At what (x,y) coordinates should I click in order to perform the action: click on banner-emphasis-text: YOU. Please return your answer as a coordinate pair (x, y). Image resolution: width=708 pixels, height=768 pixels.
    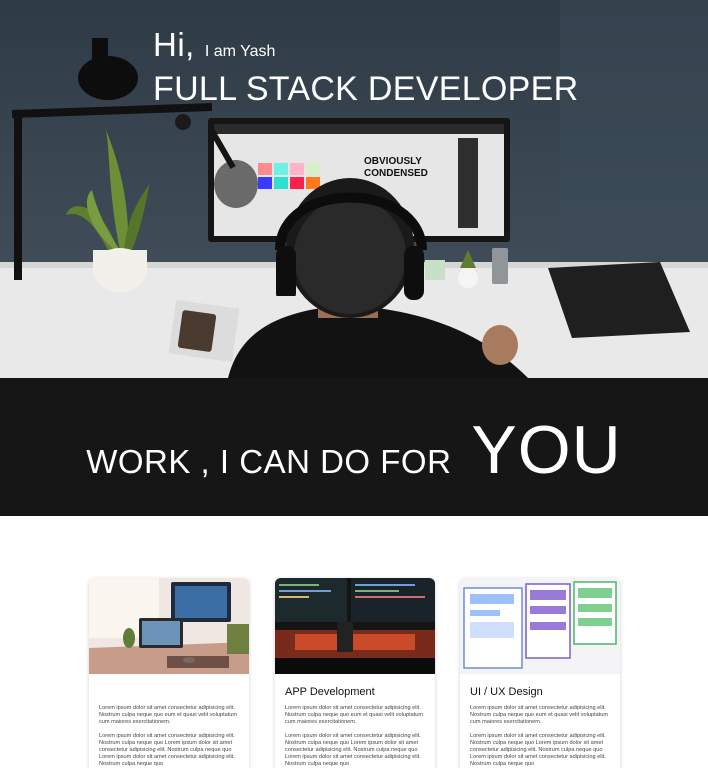
    Looking at the image, I should click on (546, 450).